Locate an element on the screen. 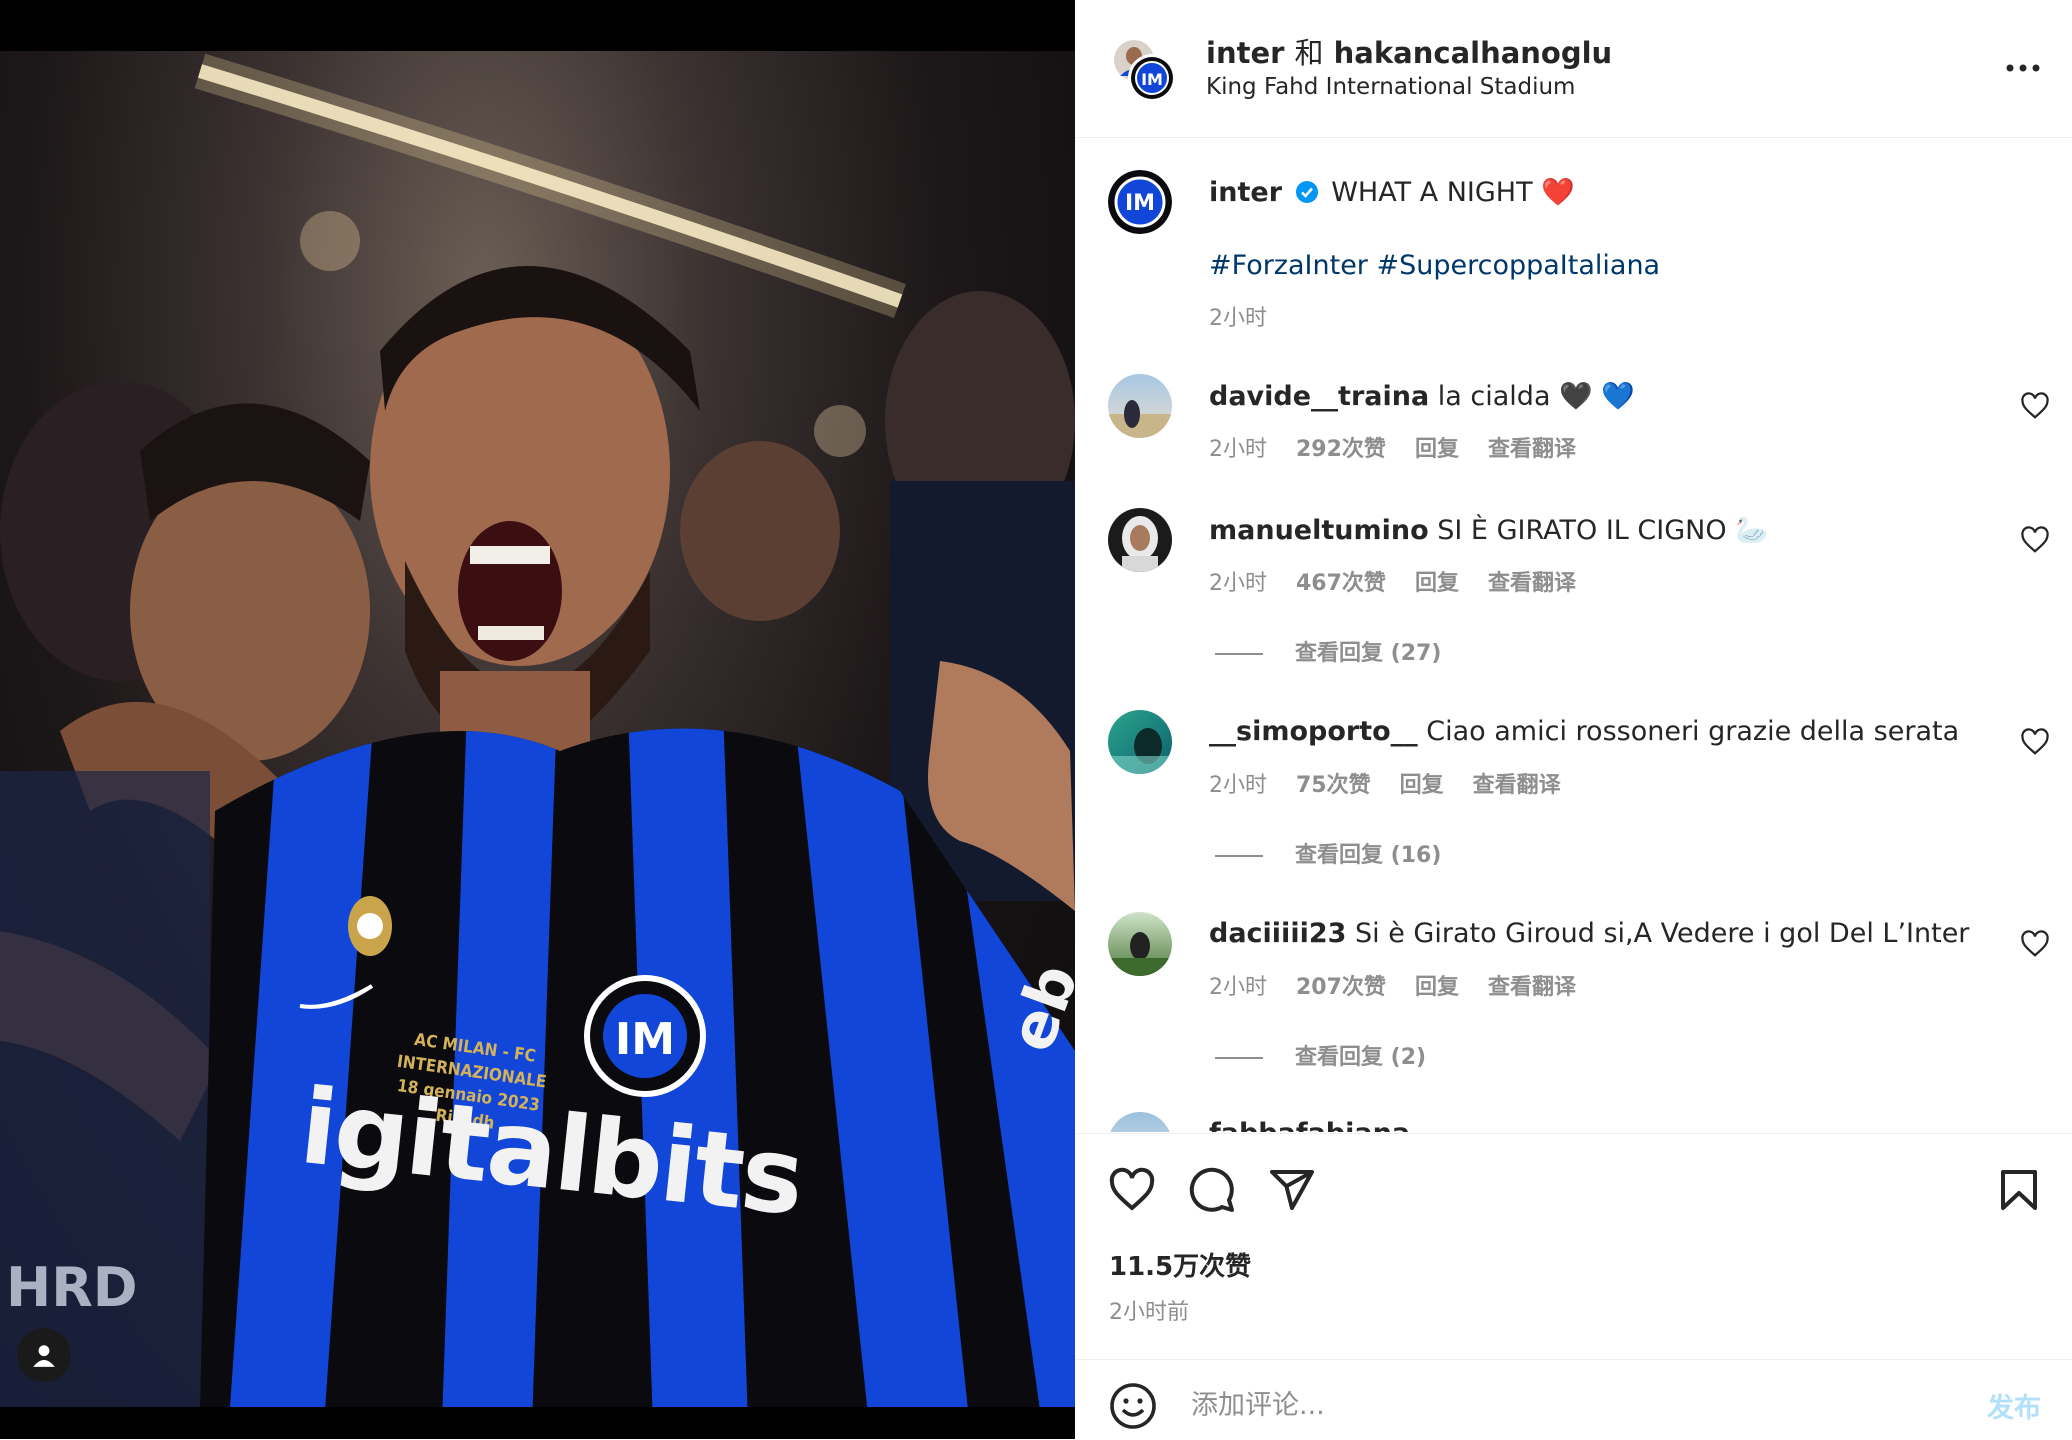 The image size is (2072, 1440). caption-line: inter WHAT A NIGHT ❤️ is located at coordinates (1392, 192).